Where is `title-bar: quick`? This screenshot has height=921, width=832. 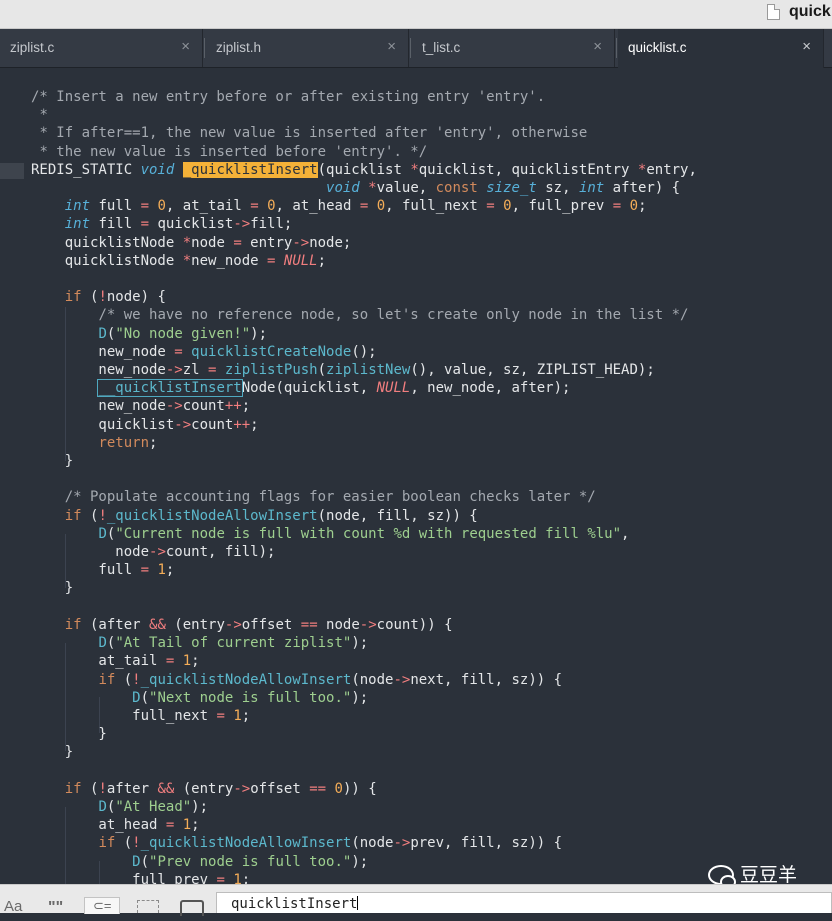 title-bar: quick is located at coordinates (416, 14).